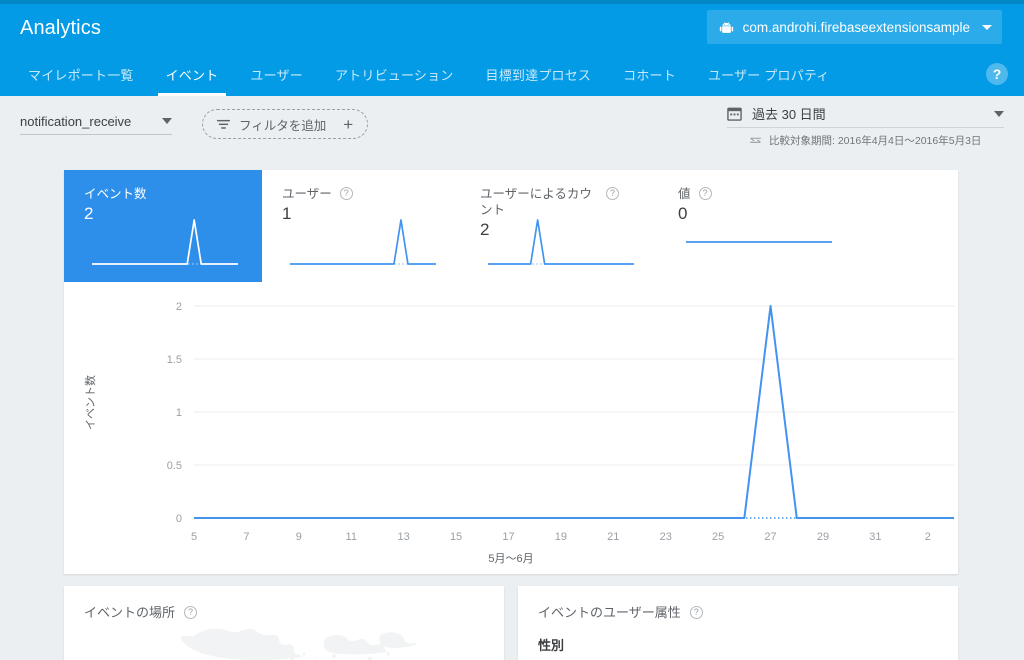  I want to click on app-selector-label: com.androhi.firebaseextensionsample, so click(856, 27).